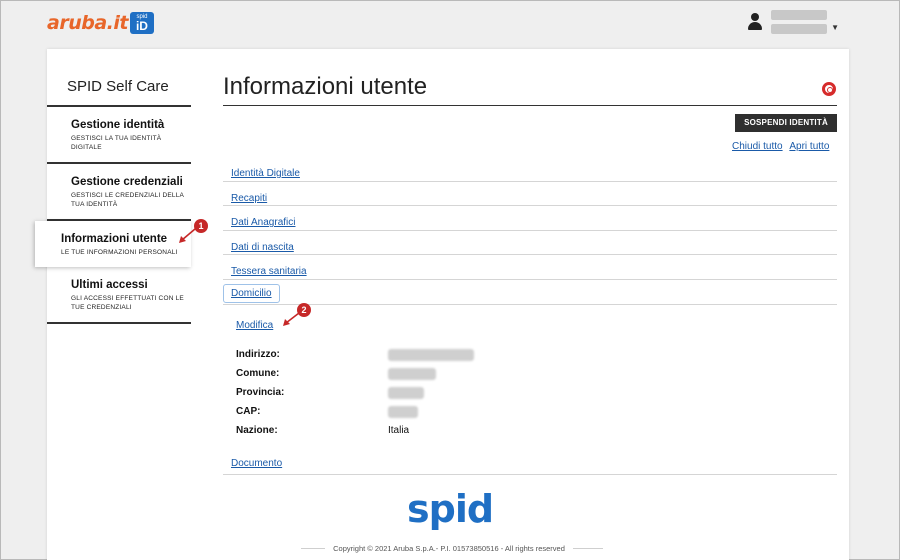  What do you see at coordinates (260, 392) in the screenshot?
I see `detail-label: Provincia:` at bounding box center [260, 392].